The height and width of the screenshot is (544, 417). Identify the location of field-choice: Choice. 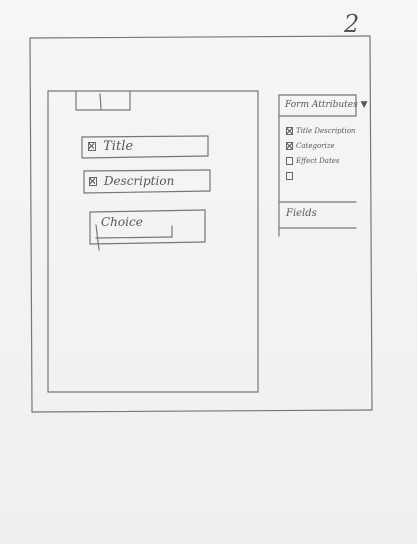
(122, 222).